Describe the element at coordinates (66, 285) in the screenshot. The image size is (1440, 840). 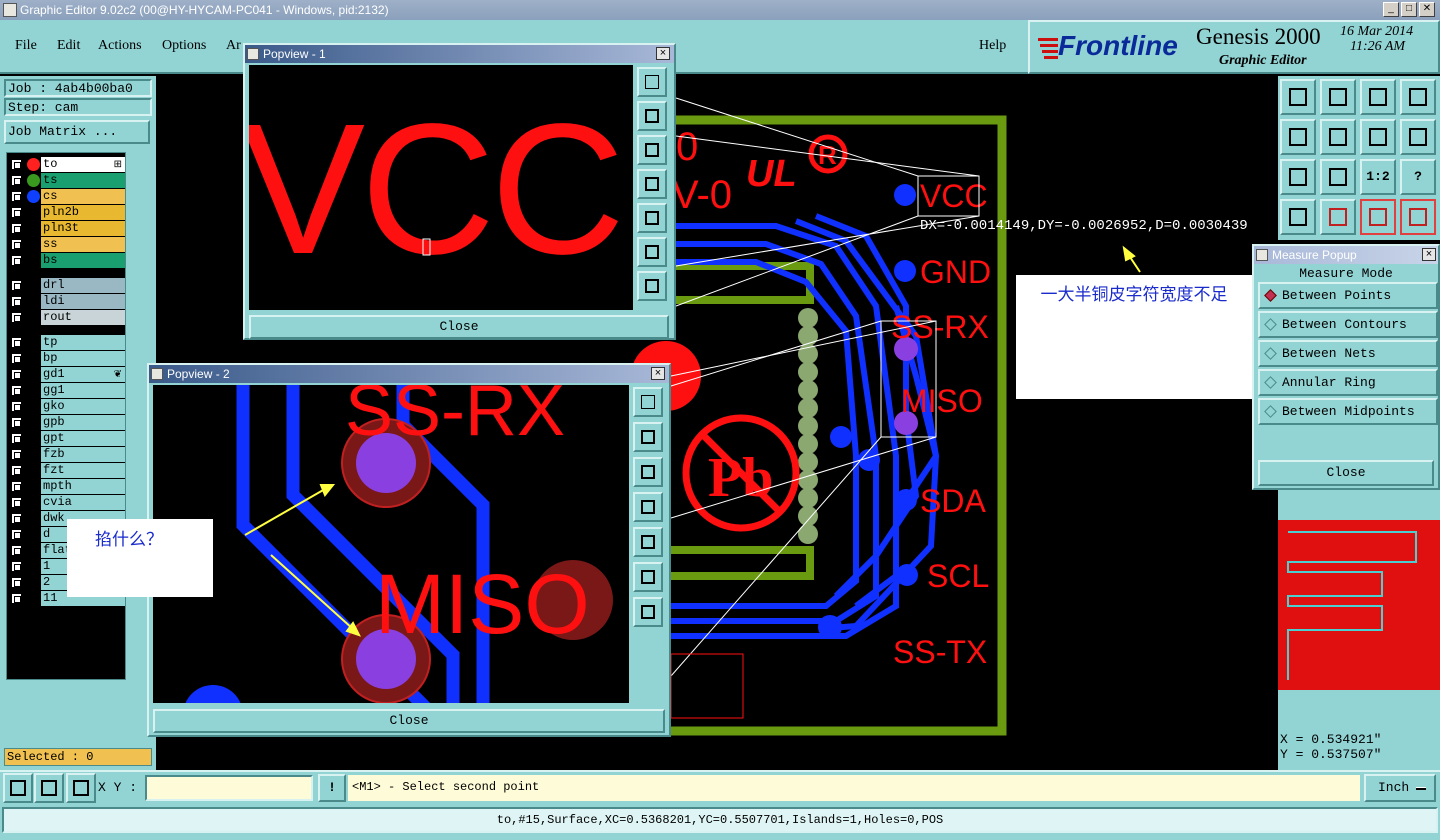
I see `layer-row: drl` at that location.